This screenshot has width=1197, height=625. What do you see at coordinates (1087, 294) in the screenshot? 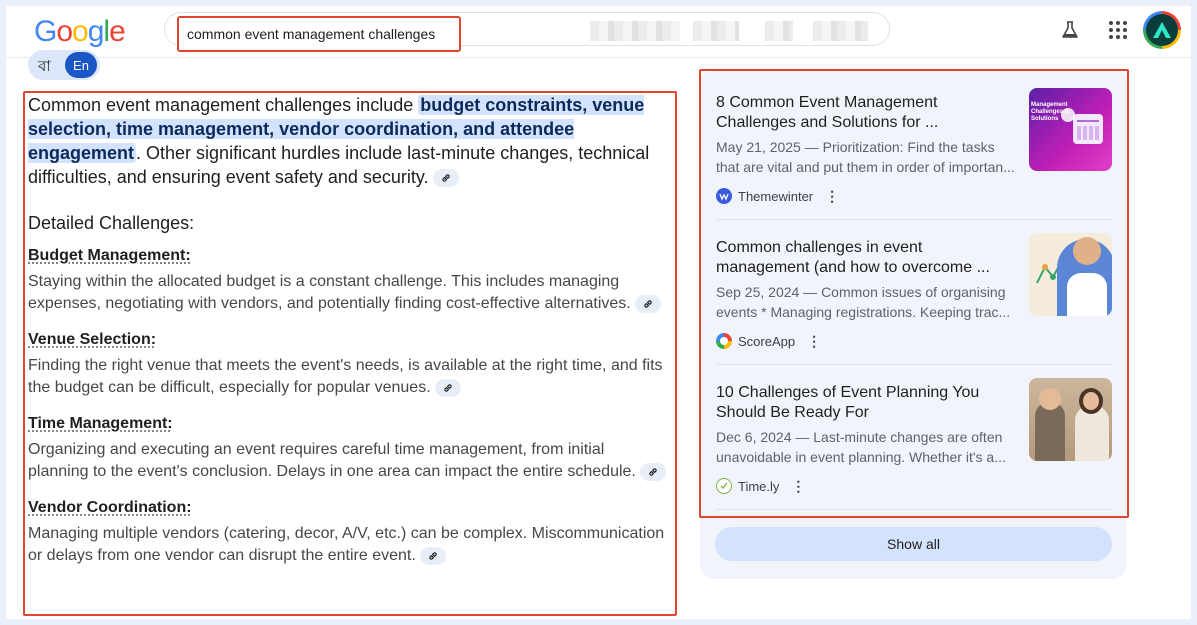
I see `person-shirt` at bounding box center [1087, 294].